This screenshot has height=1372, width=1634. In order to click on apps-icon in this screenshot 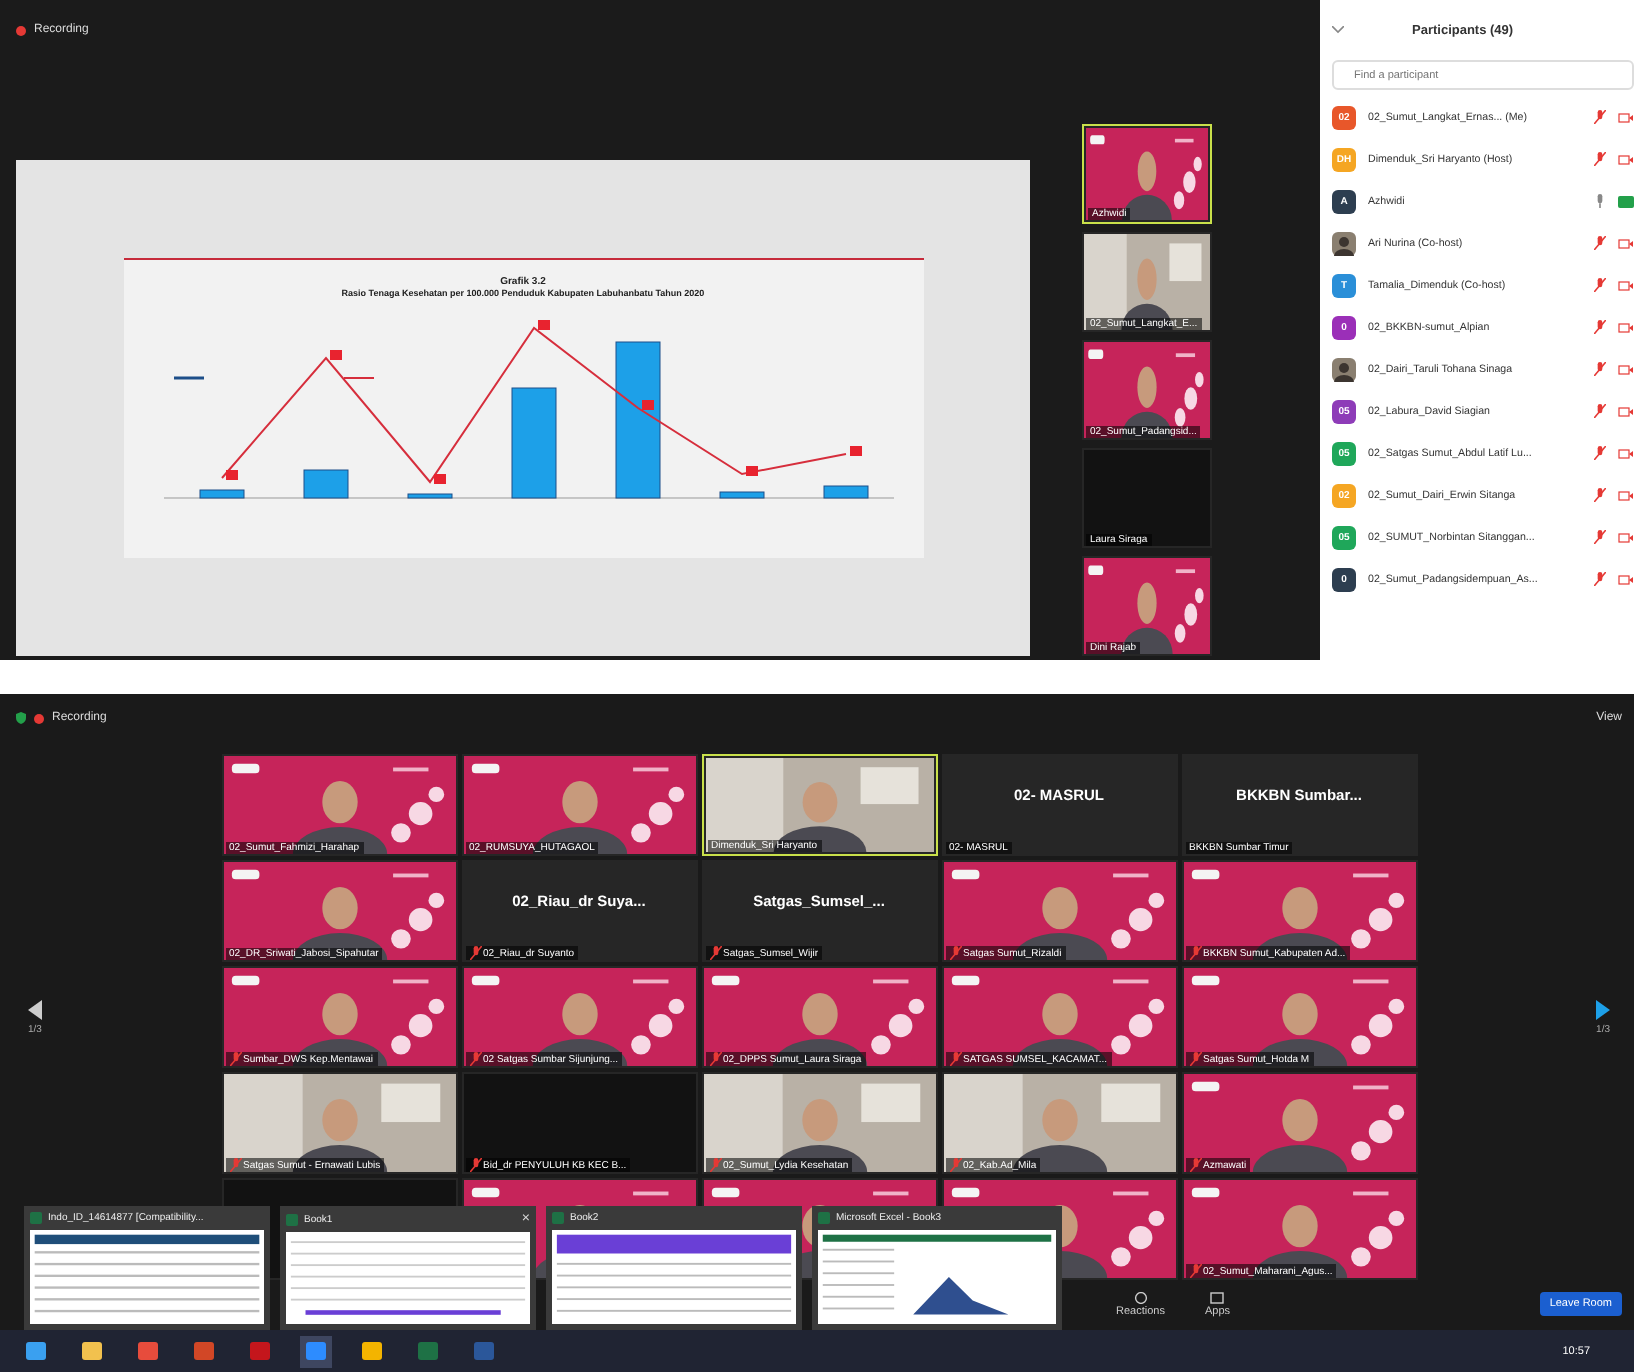, I will do `click(1217, 1297)`.